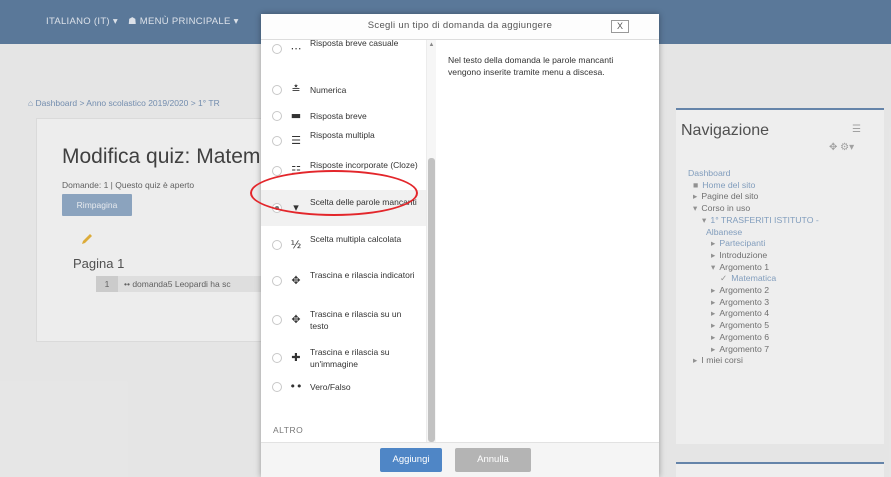 The image size is (891, 477). Describe the element at coordinates (296, 48) in the screenshot. I see `random-short-answer-icon: ⋯` at that location.